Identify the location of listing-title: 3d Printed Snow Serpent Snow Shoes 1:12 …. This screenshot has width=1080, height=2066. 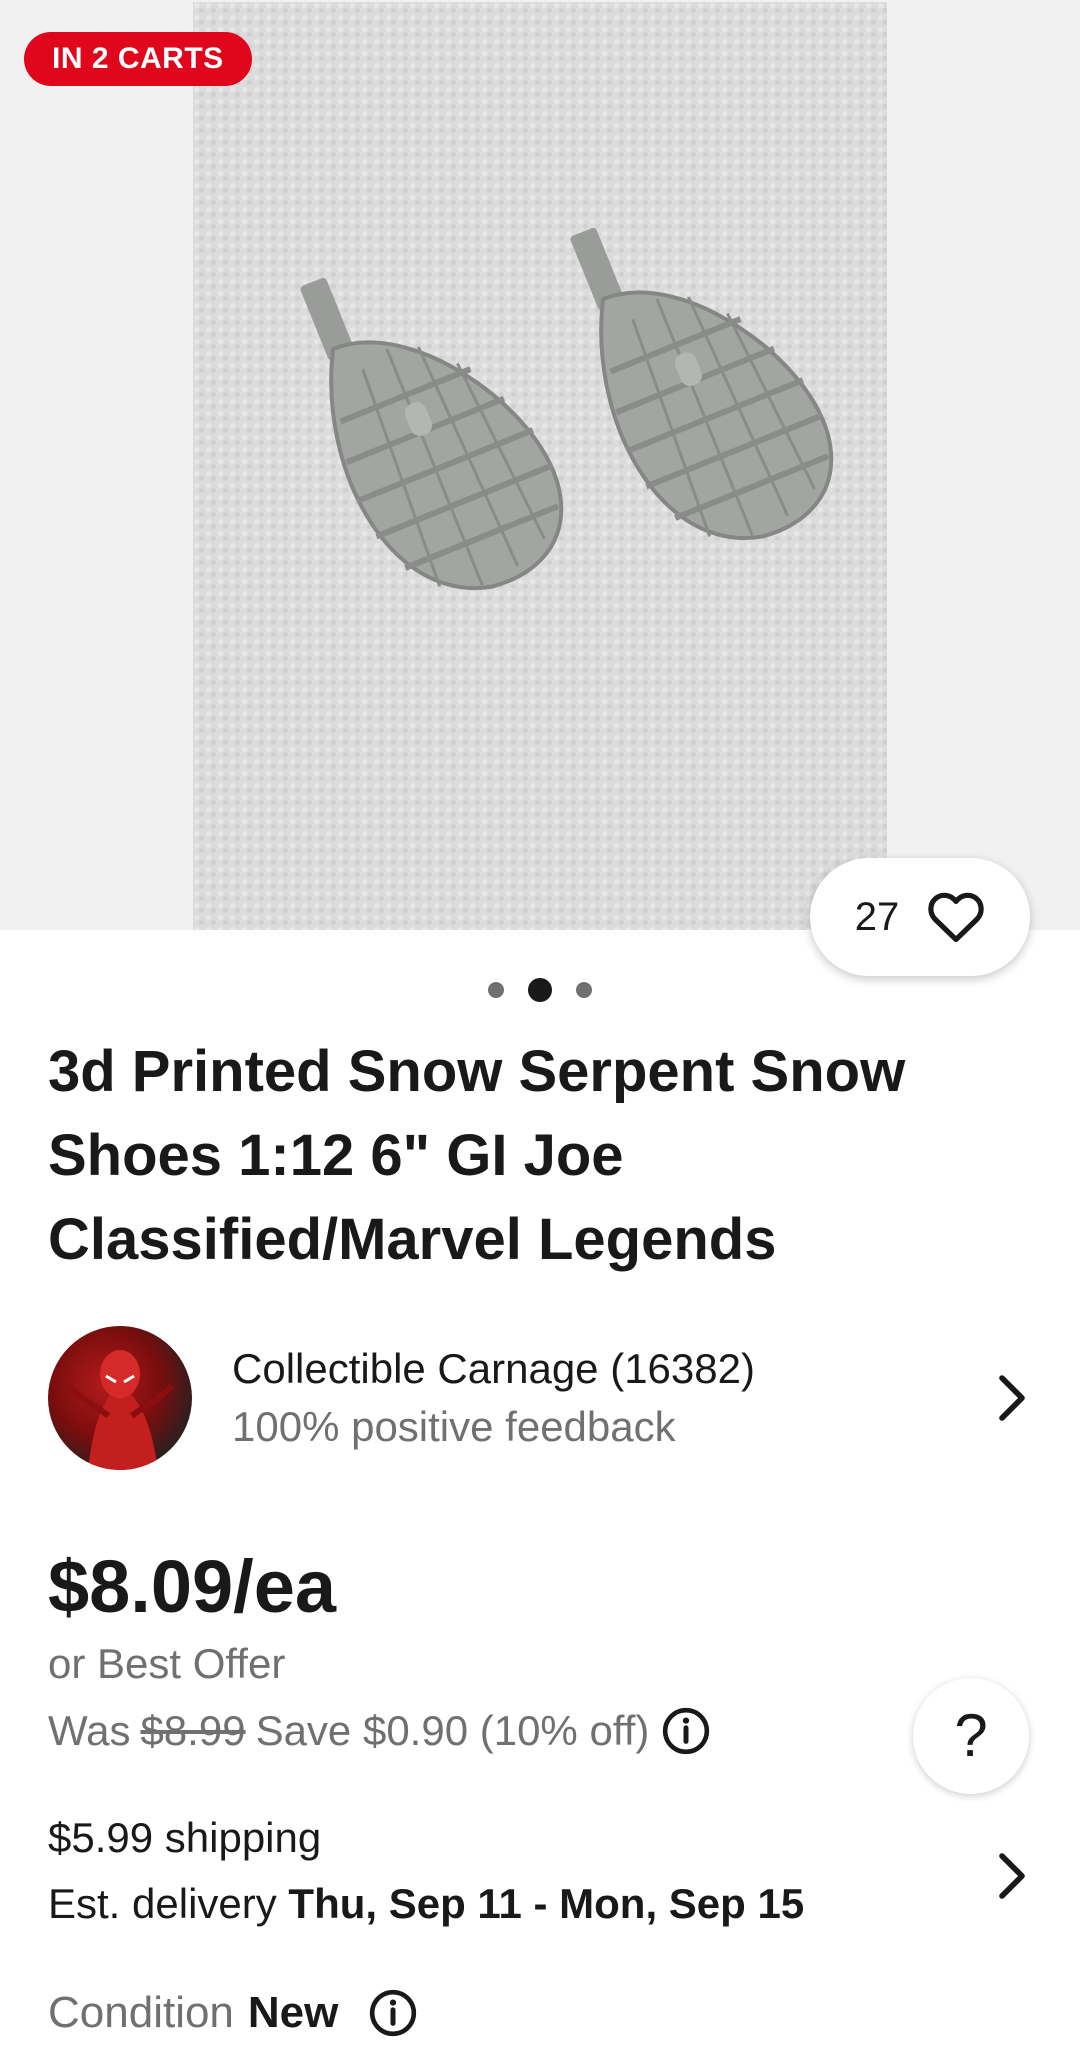
(477, 1155).